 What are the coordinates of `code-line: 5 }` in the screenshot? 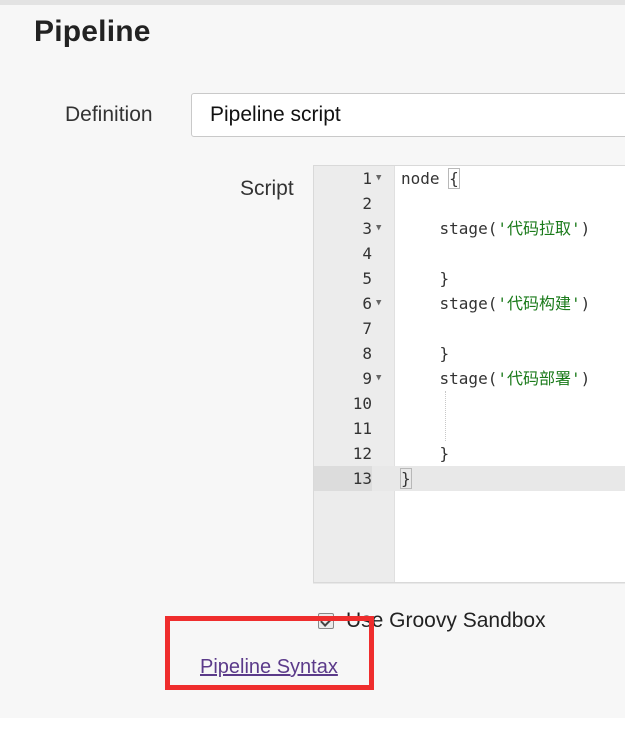 It's located at (469, 278).